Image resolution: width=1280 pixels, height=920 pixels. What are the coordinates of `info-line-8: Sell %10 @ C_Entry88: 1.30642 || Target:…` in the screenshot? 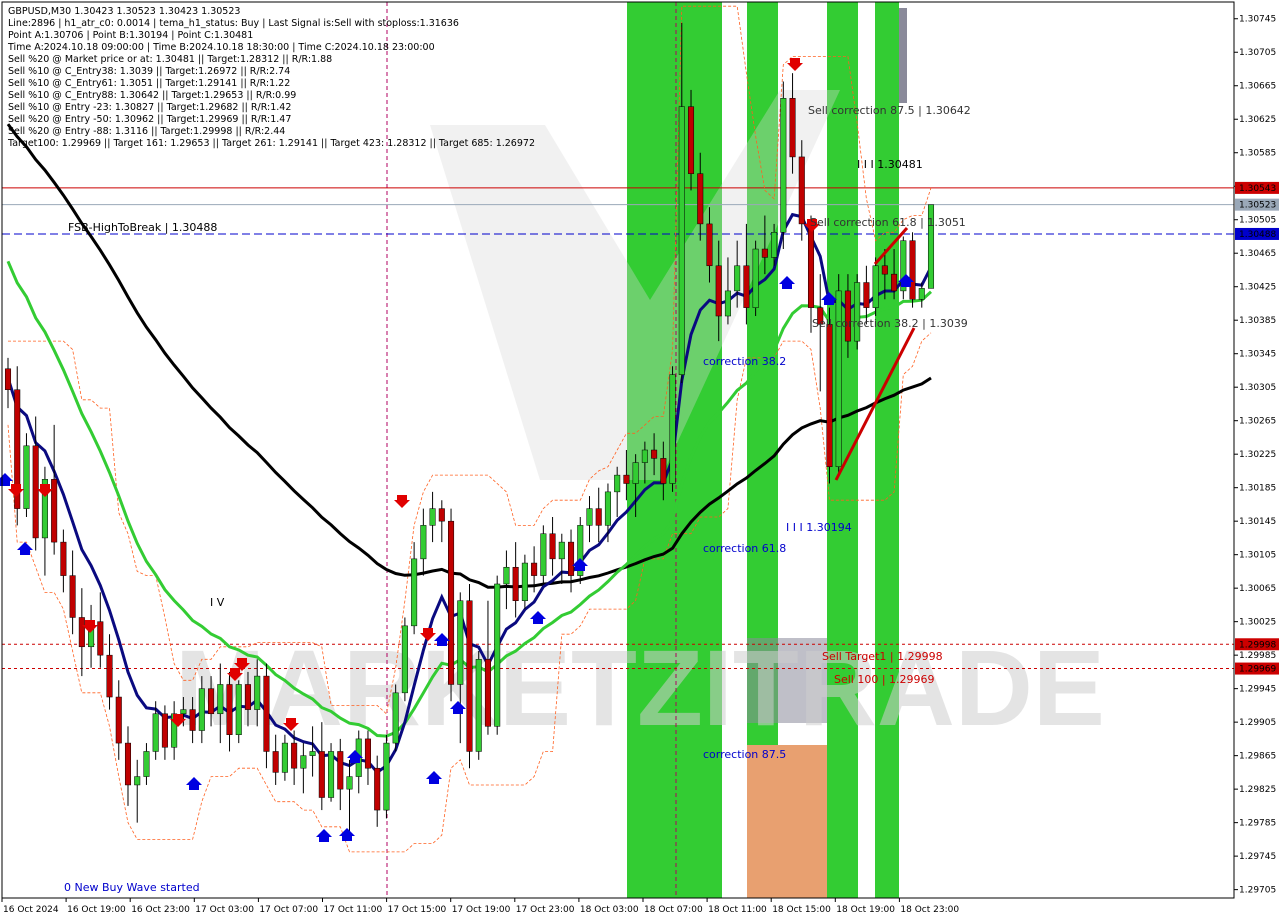 It's located at (152, 95).